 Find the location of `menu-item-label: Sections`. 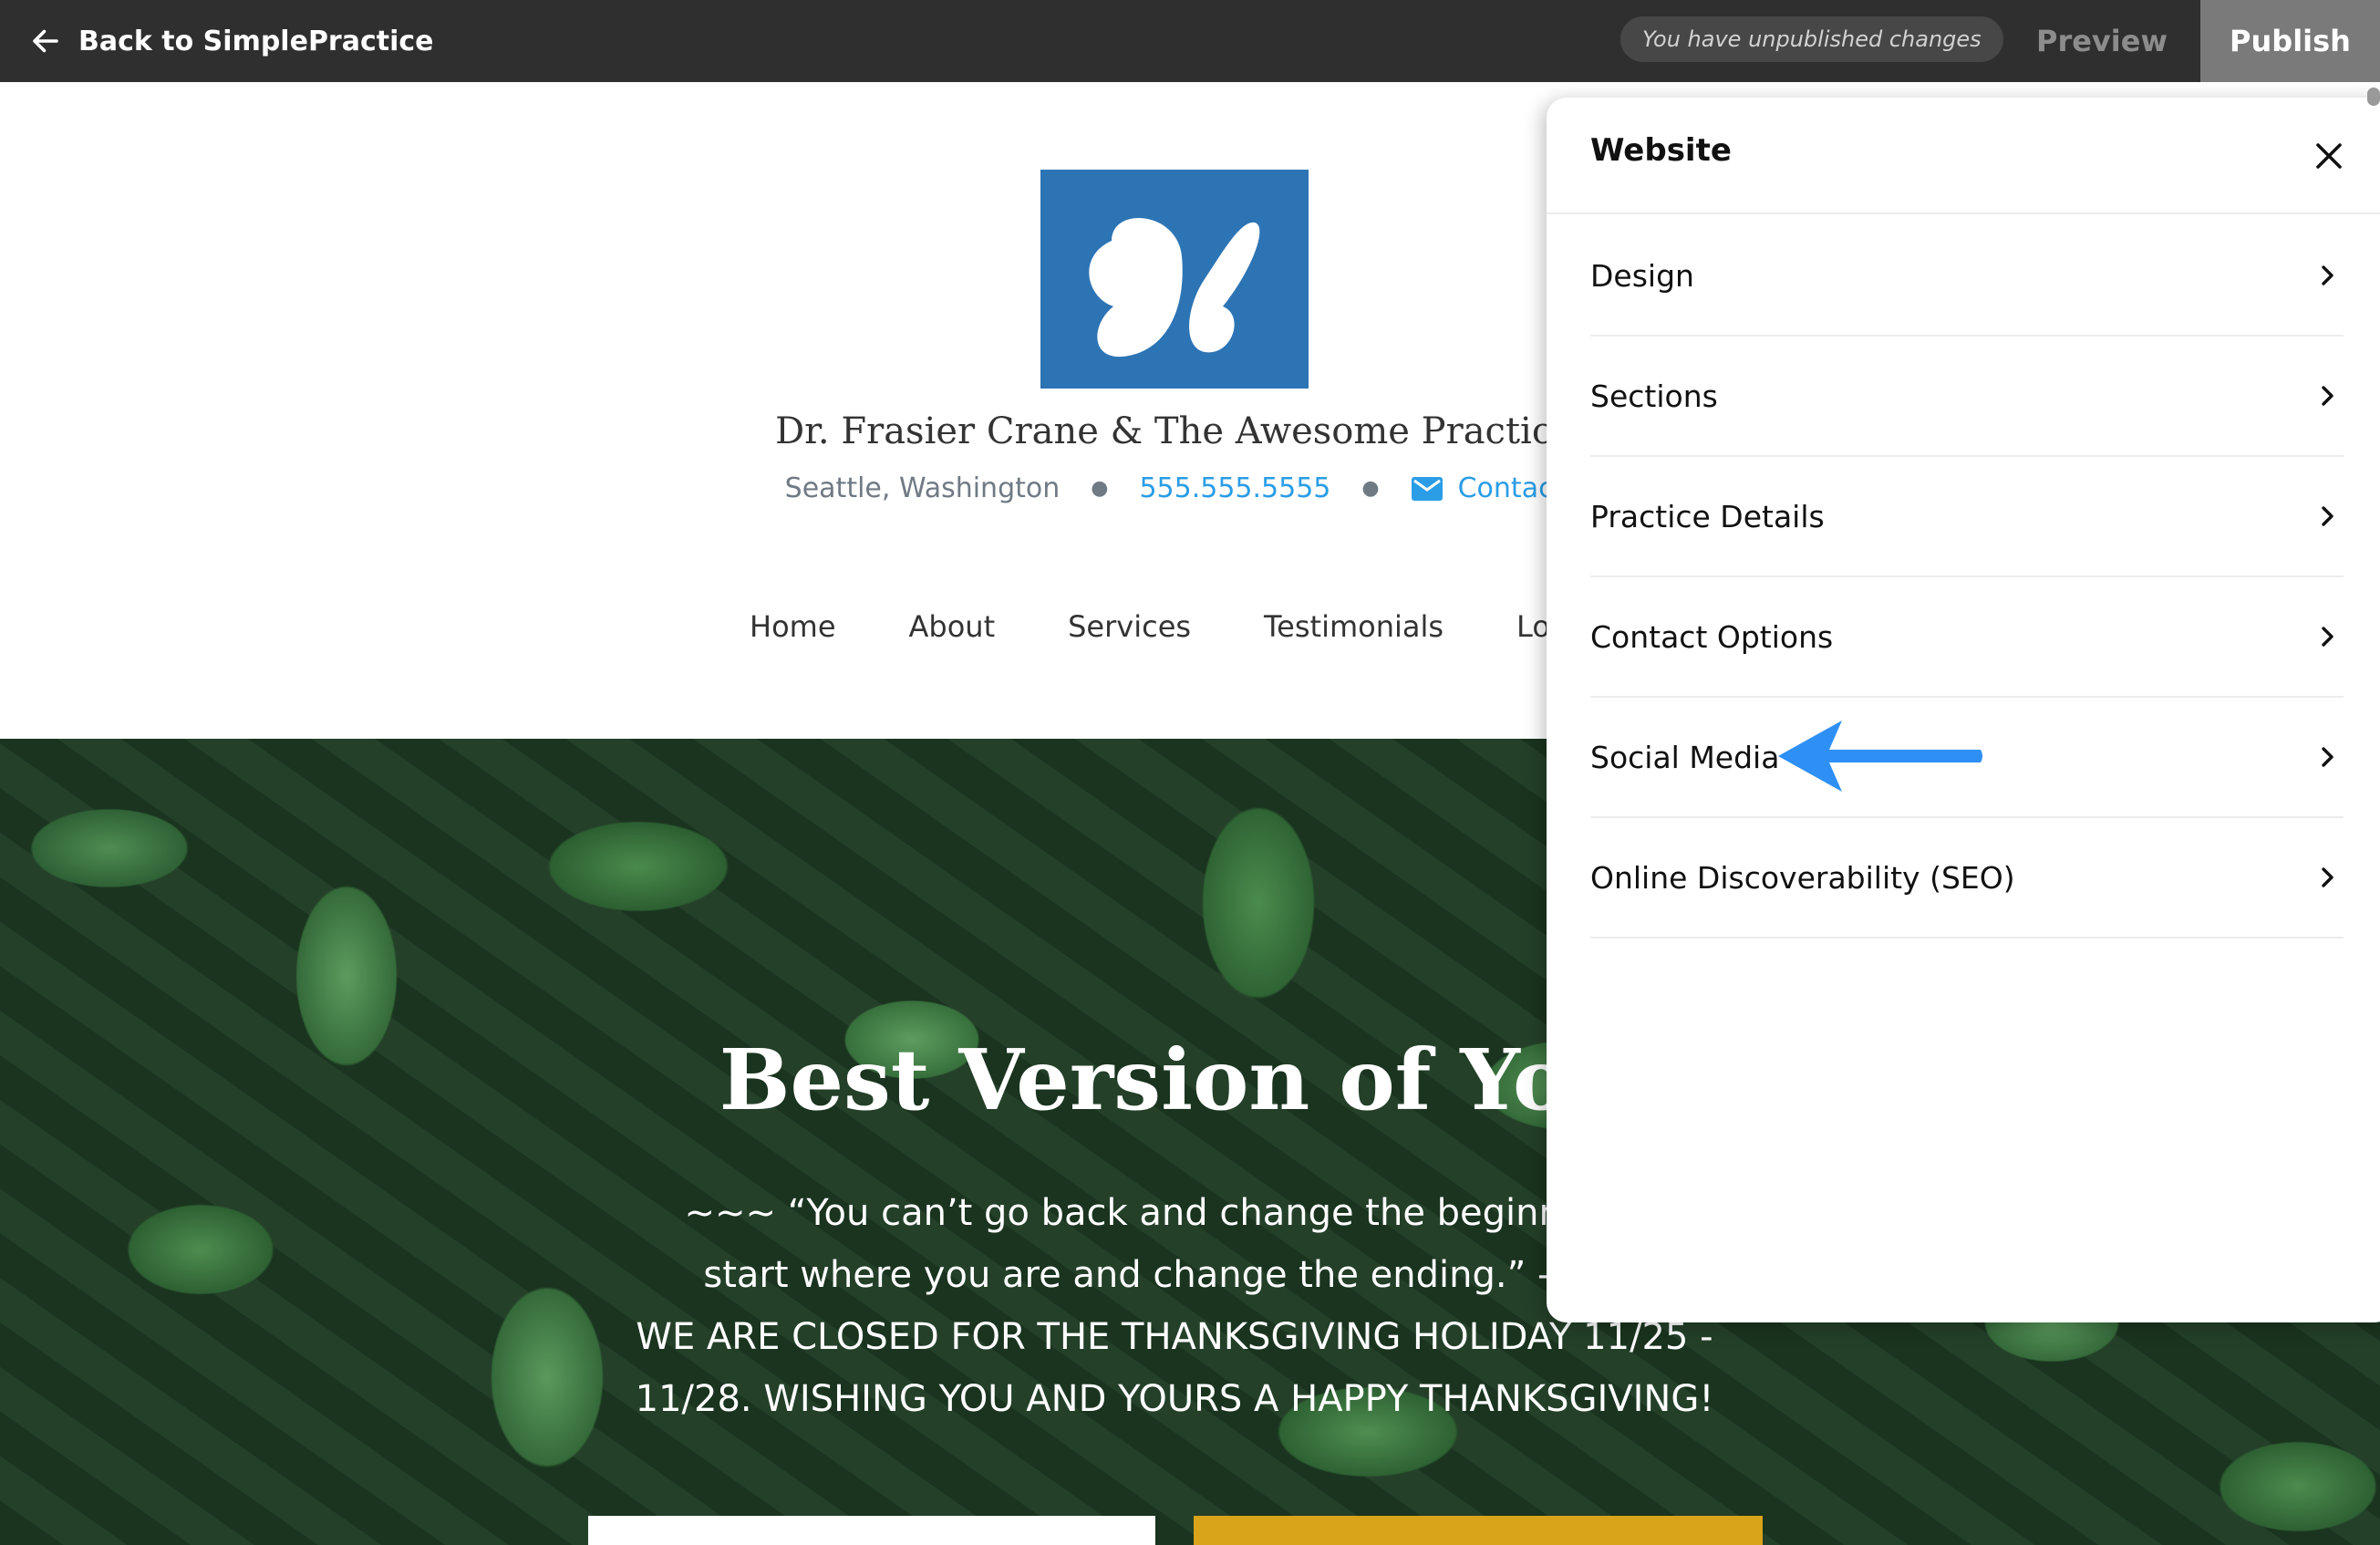

menu-item-label: Sections is located at coordinates (1654, 396).